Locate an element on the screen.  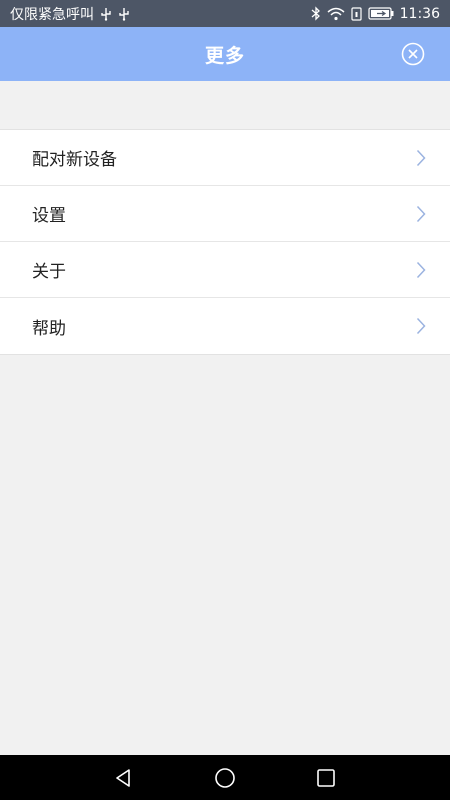
battery-icon is located at coordinates (381, 13).